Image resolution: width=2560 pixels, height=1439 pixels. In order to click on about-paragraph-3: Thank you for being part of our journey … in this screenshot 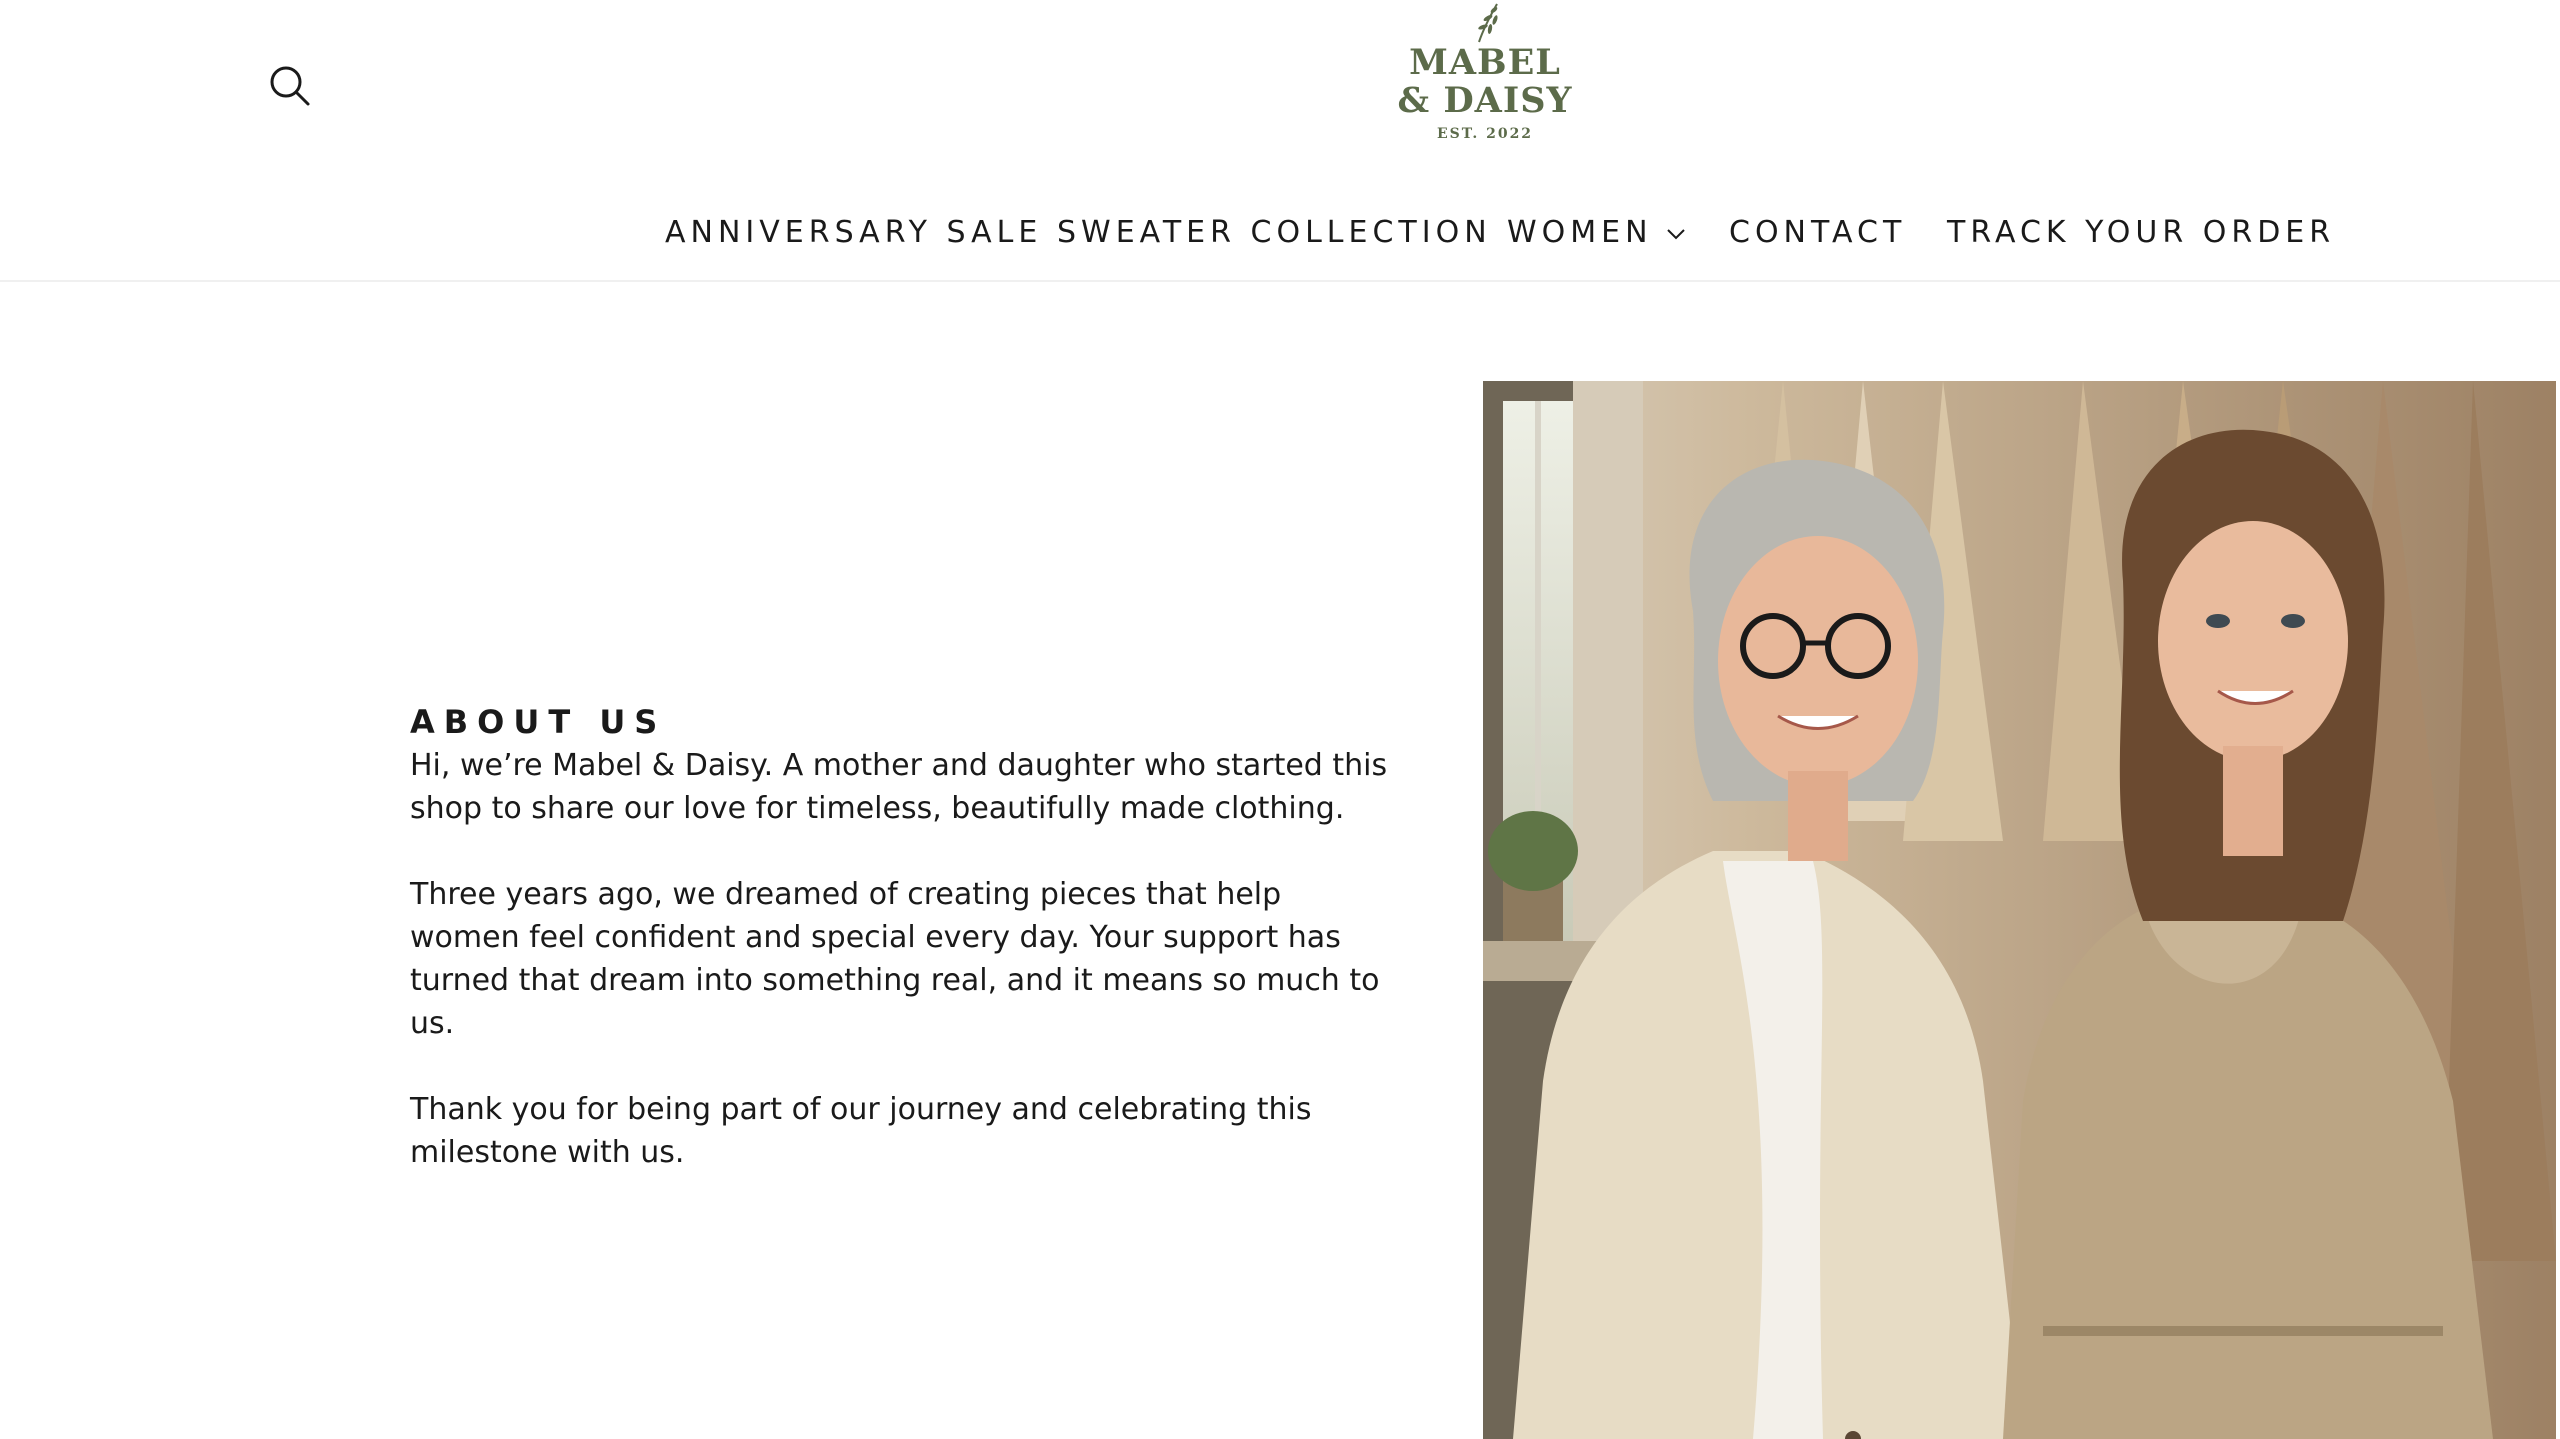, I will do `click(861, 1131)`.